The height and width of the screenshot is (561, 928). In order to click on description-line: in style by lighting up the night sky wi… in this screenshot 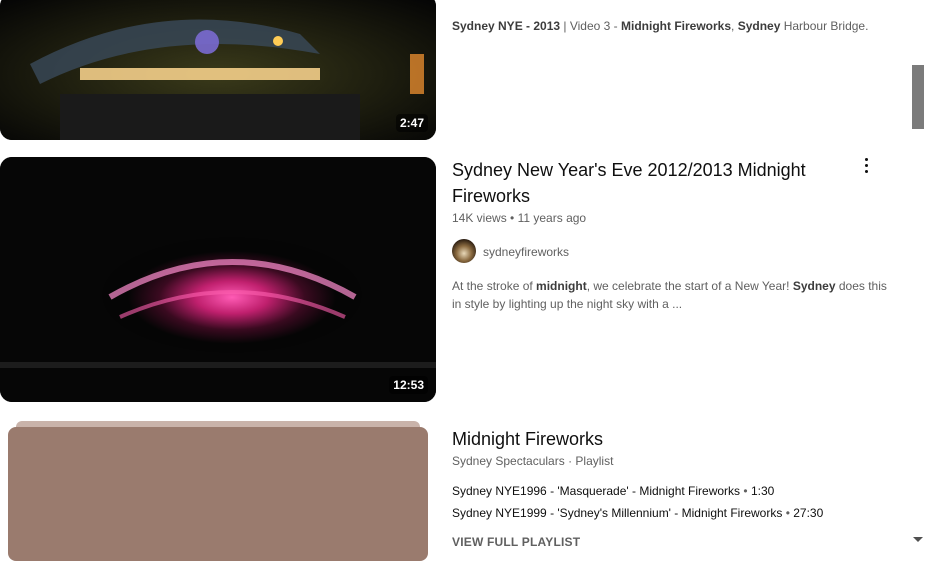, I will do `click(567, 304)`.